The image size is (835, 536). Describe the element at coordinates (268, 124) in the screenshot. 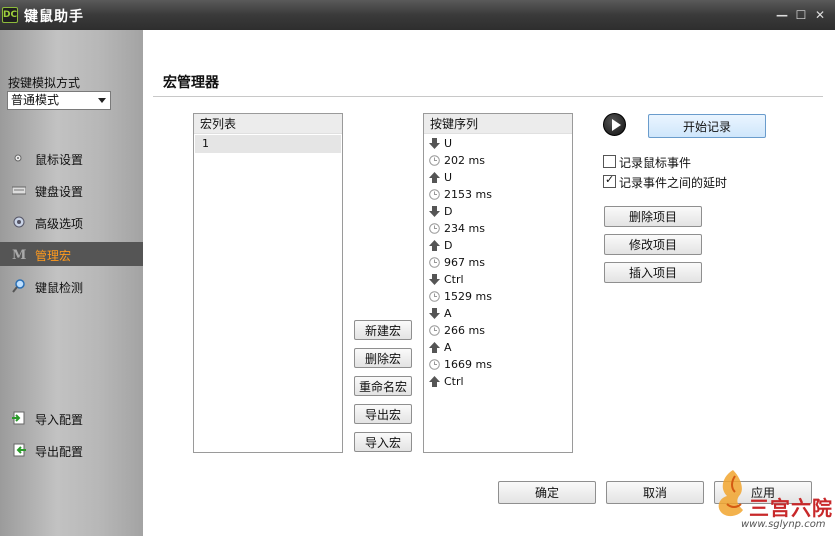

I see `macro-list-header: 宏列表` at that location.